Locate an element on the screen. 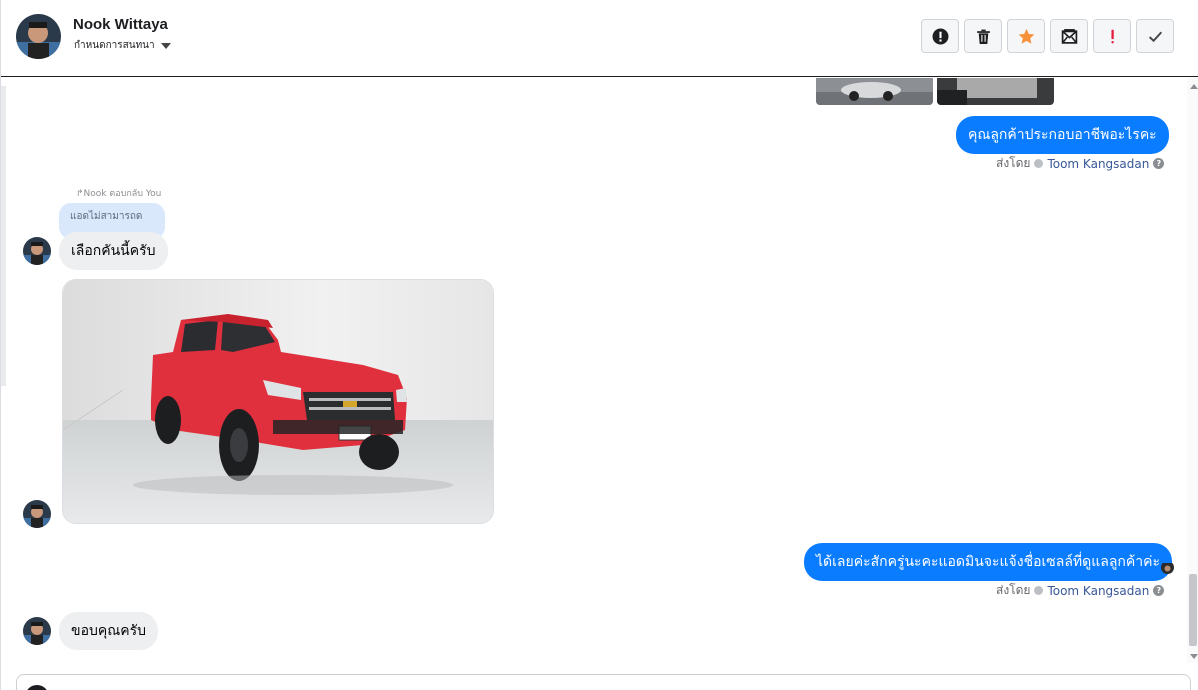 The image size is (1198, 690). thread-scrollbar is located at coordinates (1192, 370).